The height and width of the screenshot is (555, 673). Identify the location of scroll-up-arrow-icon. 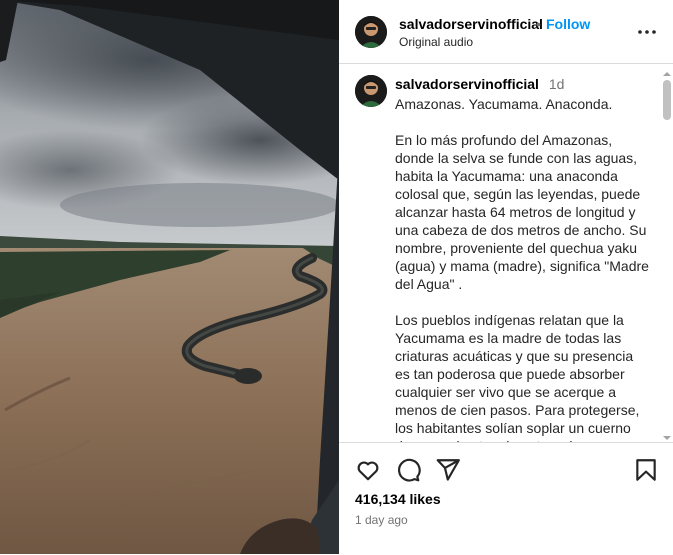
(667, 71).